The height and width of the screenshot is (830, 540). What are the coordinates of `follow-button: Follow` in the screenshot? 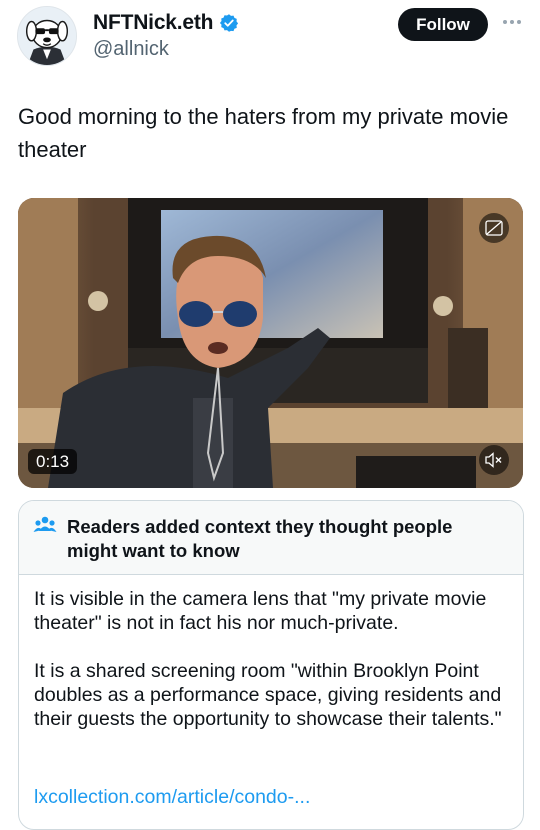 It's located at (443, 24).